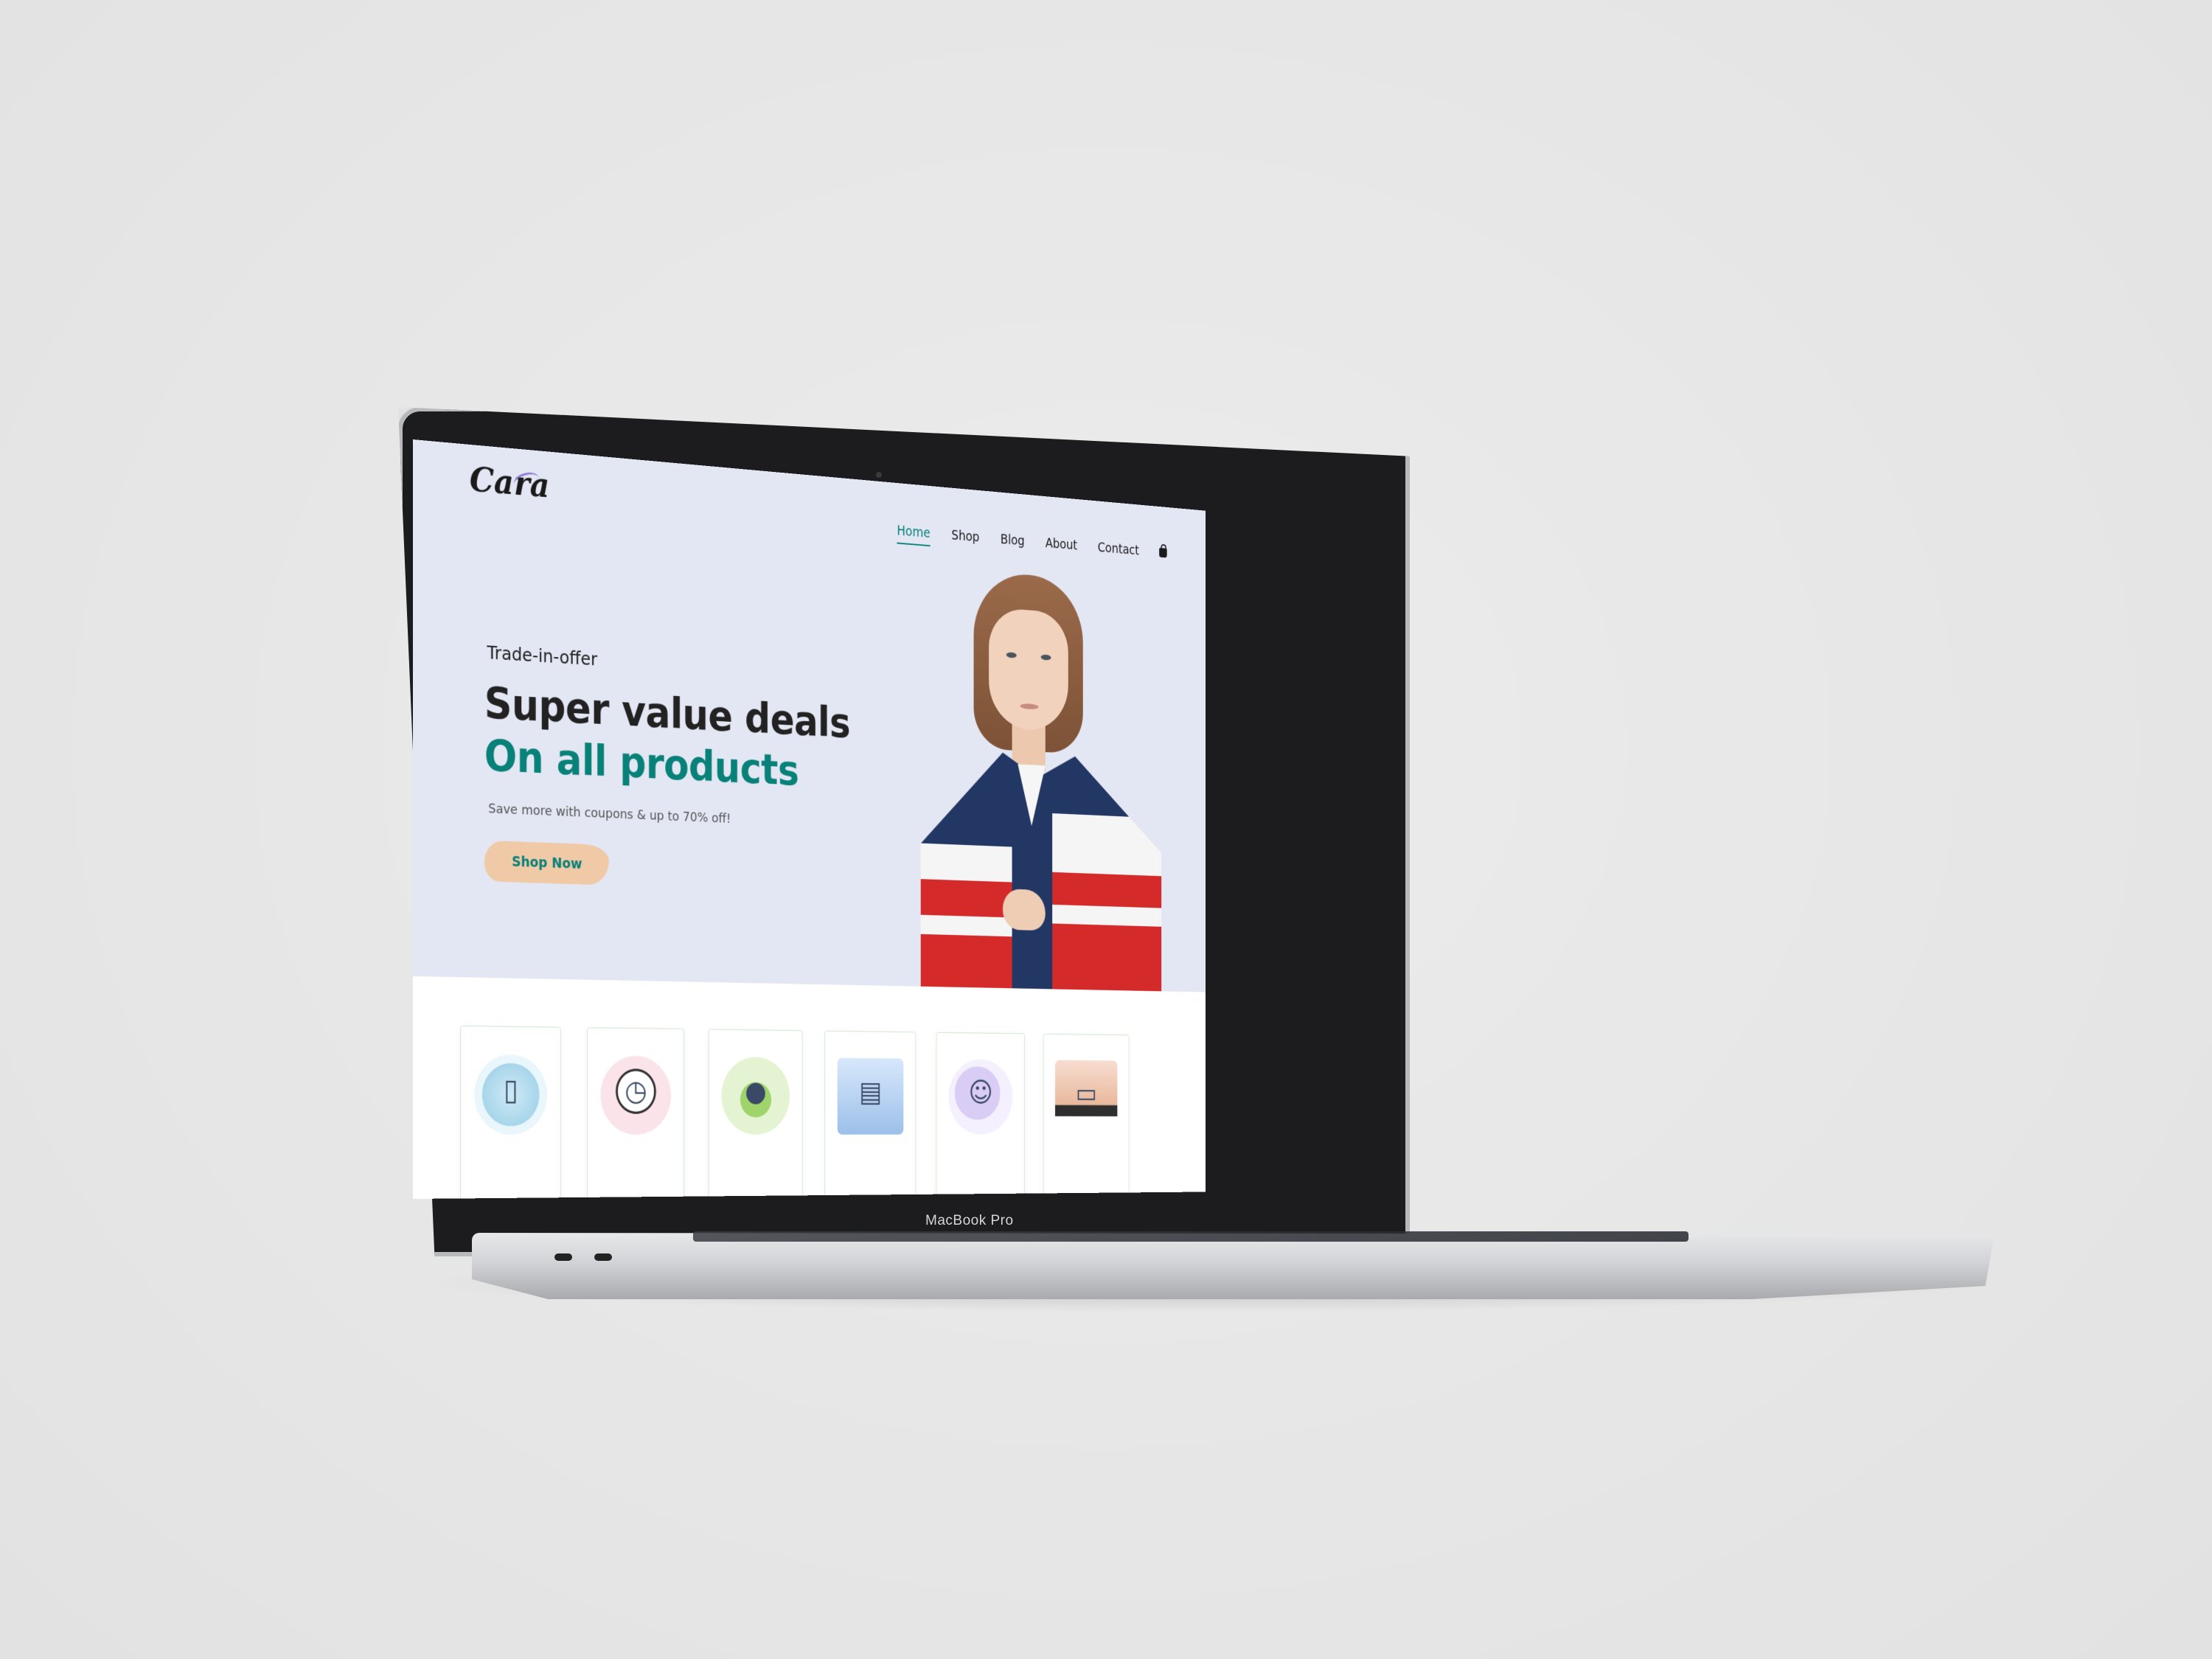 This screenshot has height=1659, width=2212. I want to click on feature-card-3: ●, so click(755, 1114).